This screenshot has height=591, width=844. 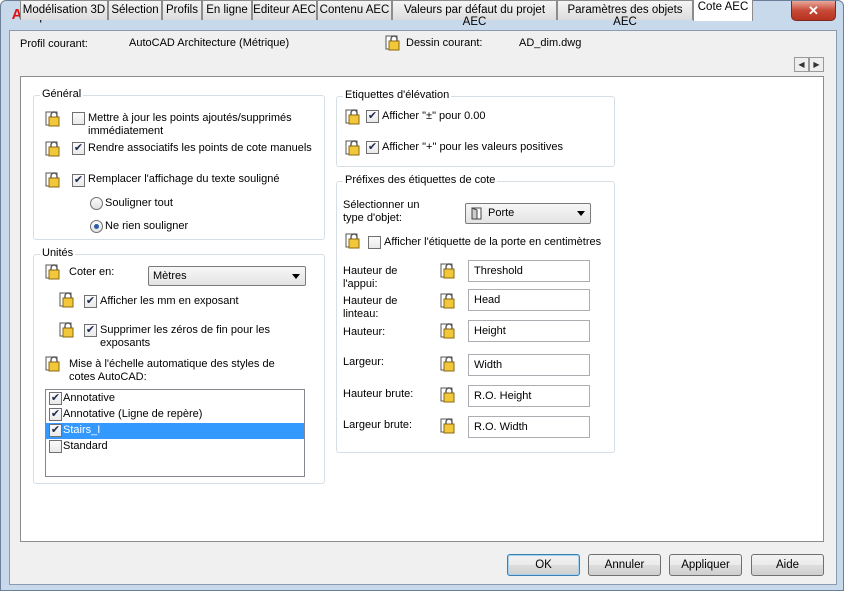 I want to click on tab-contenu-aec: Contenu AEC, so click(x=354, y=10).